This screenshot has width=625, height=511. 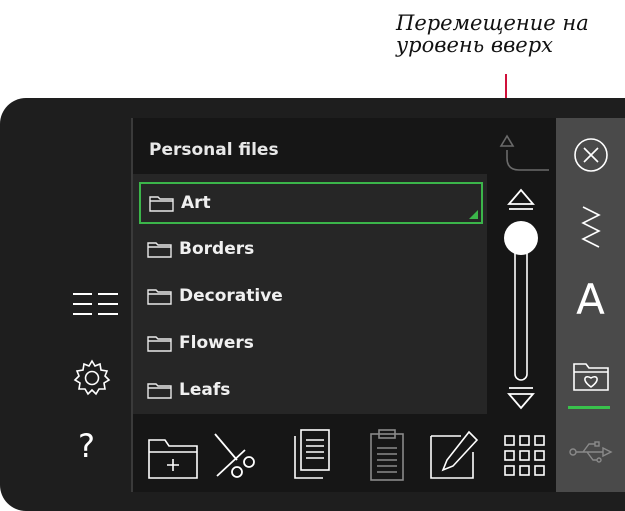 I want to click on list-item-art: Art, so click(x=311, y=203).